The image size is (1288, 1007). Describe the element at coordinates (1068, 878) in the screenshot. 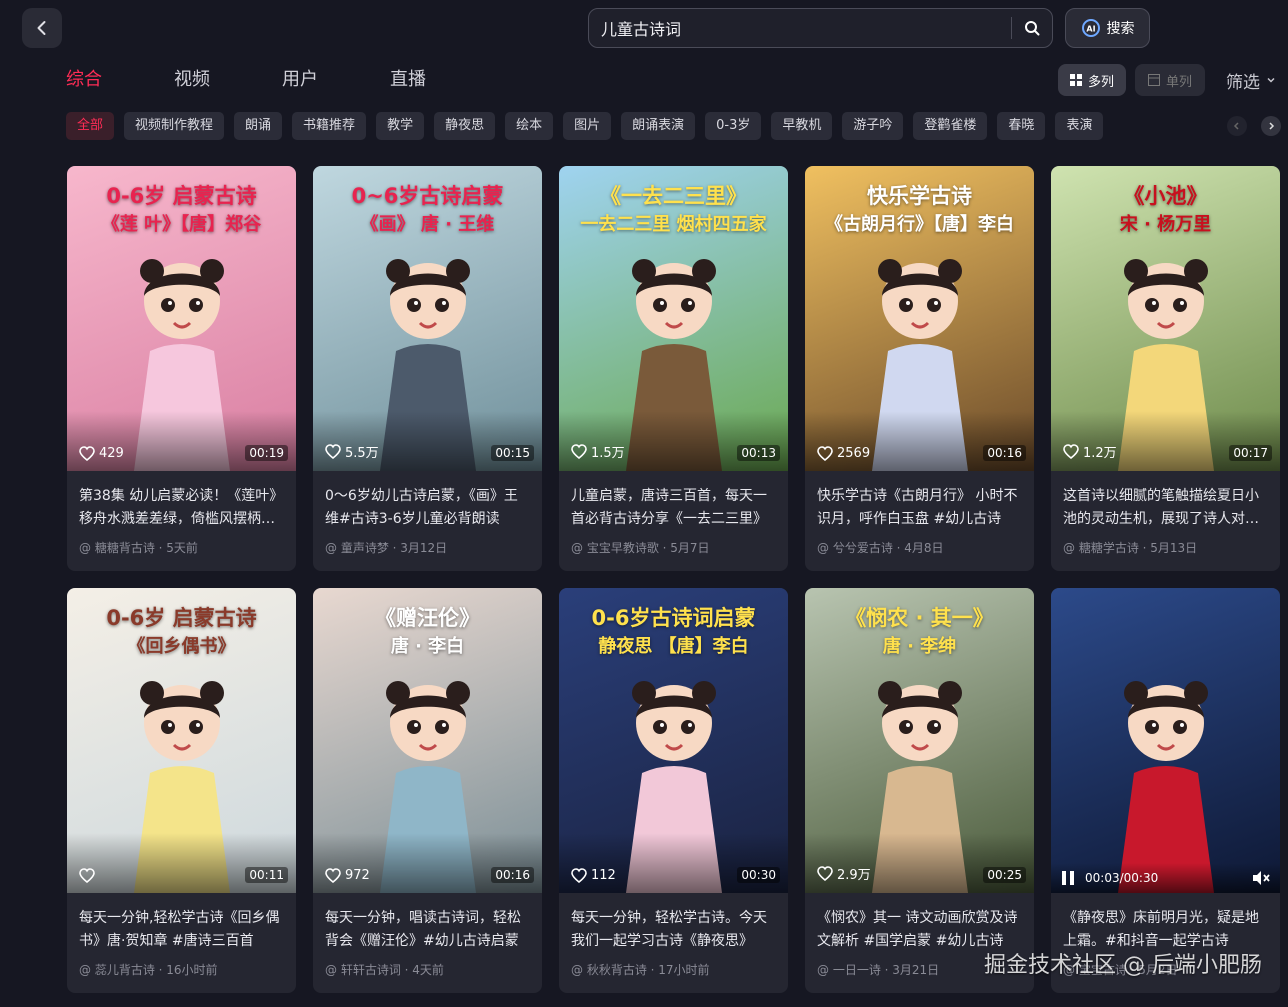

I see `pause-icon` at that location.